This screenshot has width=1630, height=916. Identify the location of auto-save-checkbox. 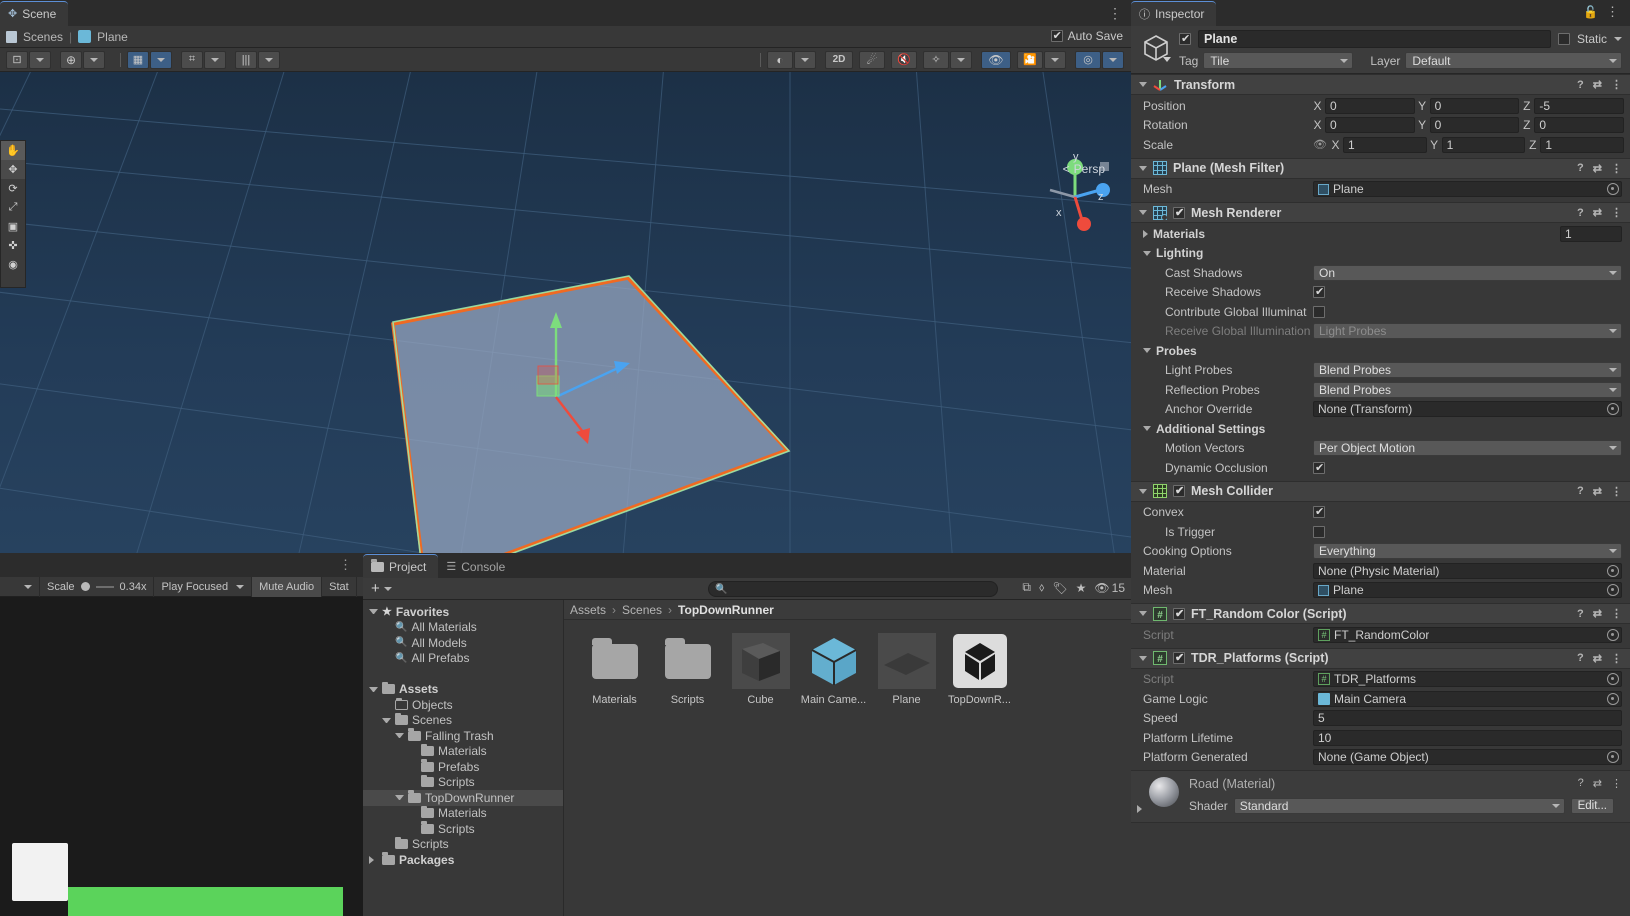
(1056, 35).